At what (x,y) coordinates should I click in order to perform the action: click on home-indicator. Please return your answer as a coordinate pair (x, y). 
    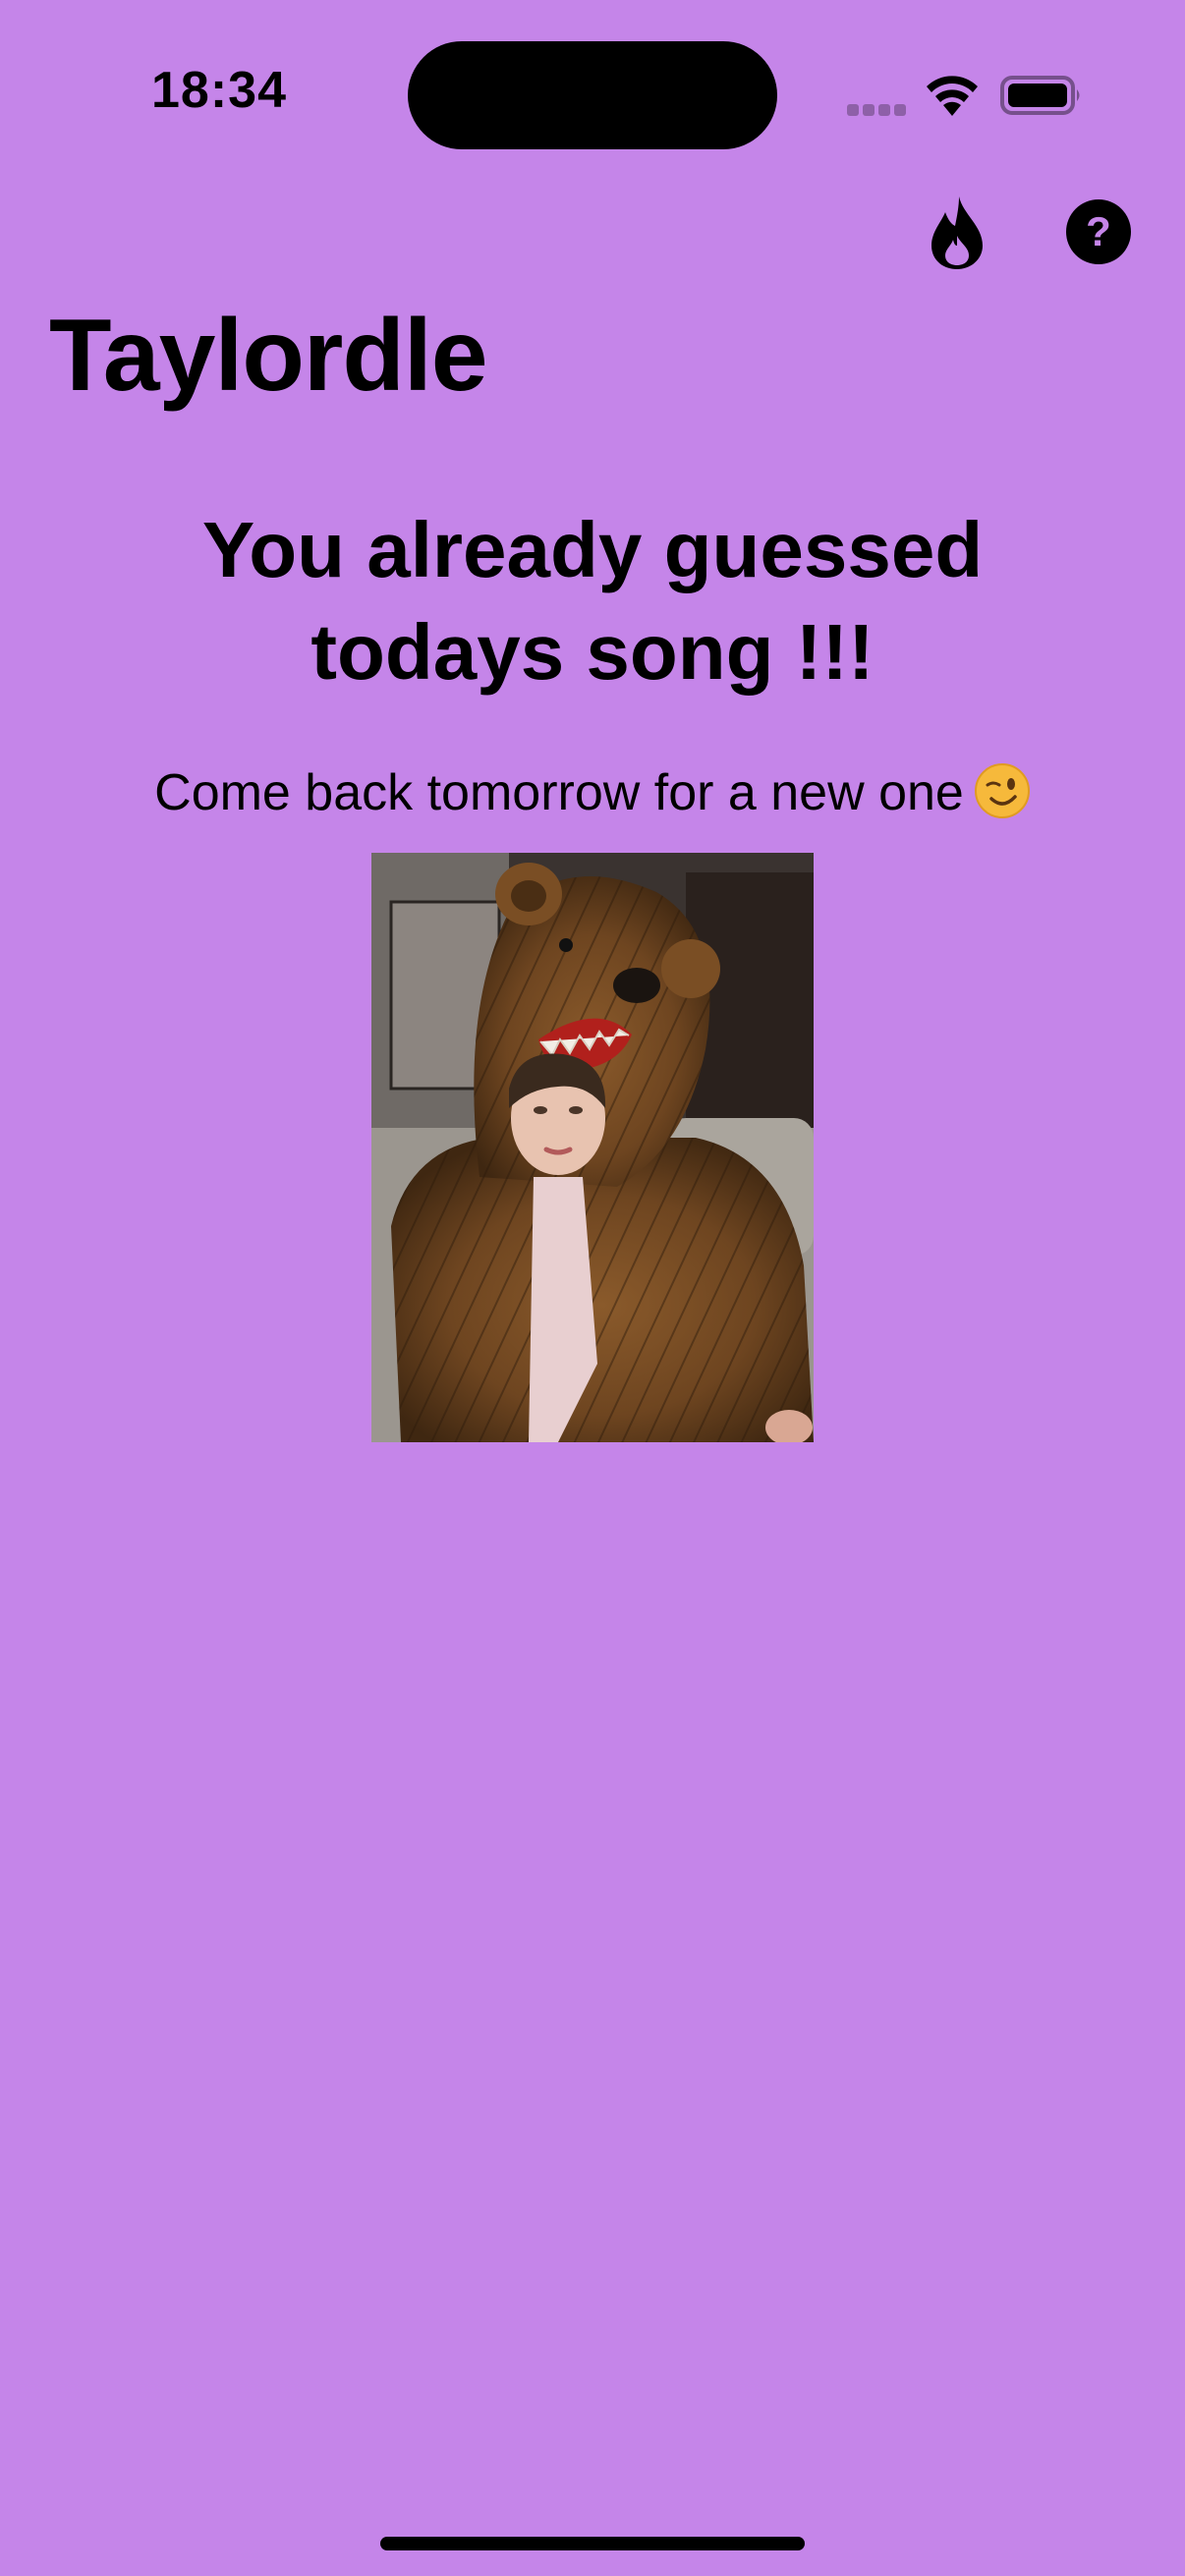
    Looking at the image, I should click on (592, 2543).